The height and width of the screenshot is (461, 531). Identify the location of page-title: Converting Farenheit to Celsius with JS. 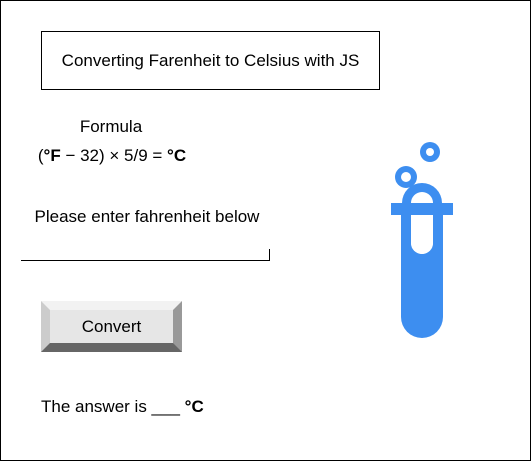
(210, 60).